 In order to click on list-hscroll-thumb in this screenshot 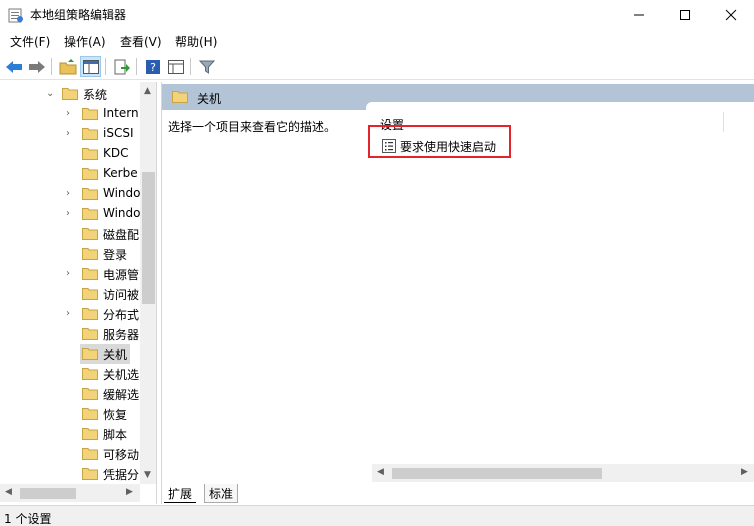, I will do `click(497, 473)`.